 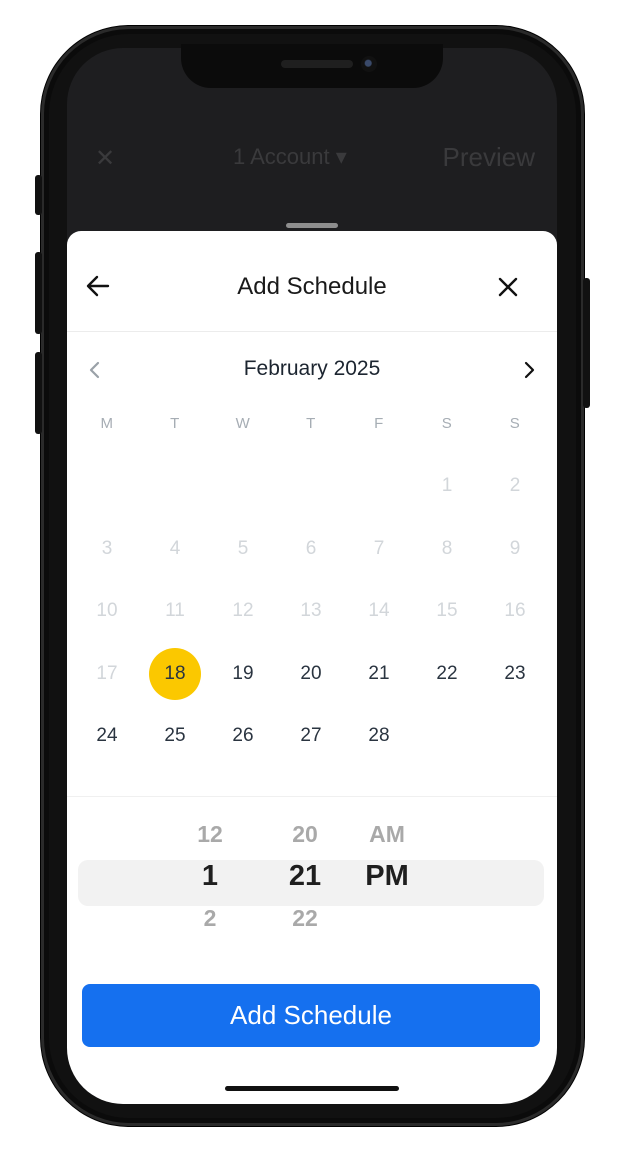 I want to click on minute-prev: 20, so click(x=305, y=834).